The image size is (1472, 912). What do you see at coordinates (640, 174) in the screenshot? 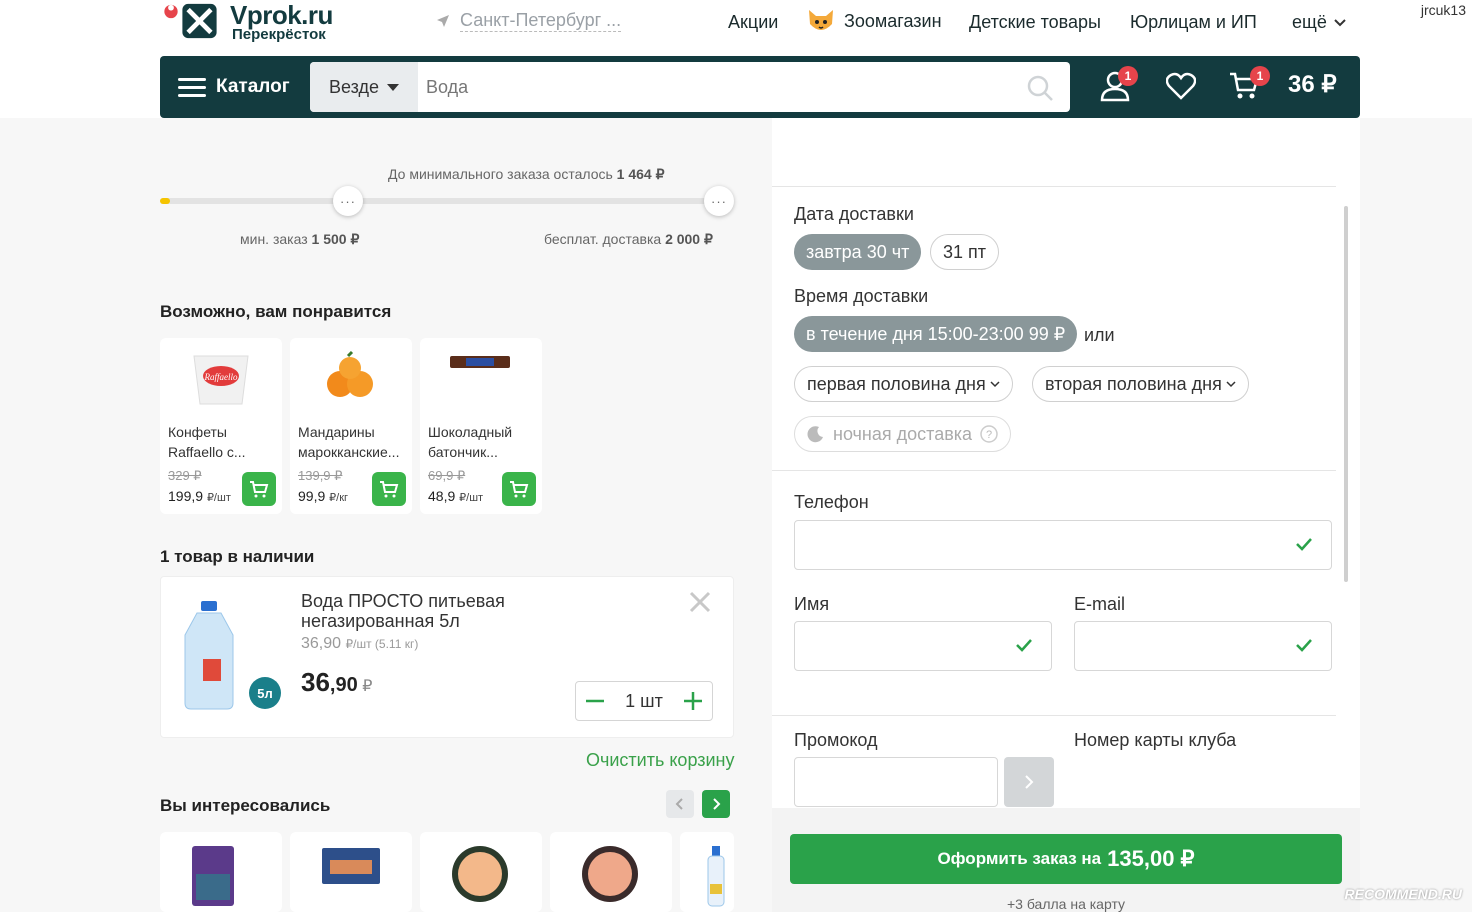
I see `min-order-remaining-value: 1 464 ₽` at bounding box center [640, 174].